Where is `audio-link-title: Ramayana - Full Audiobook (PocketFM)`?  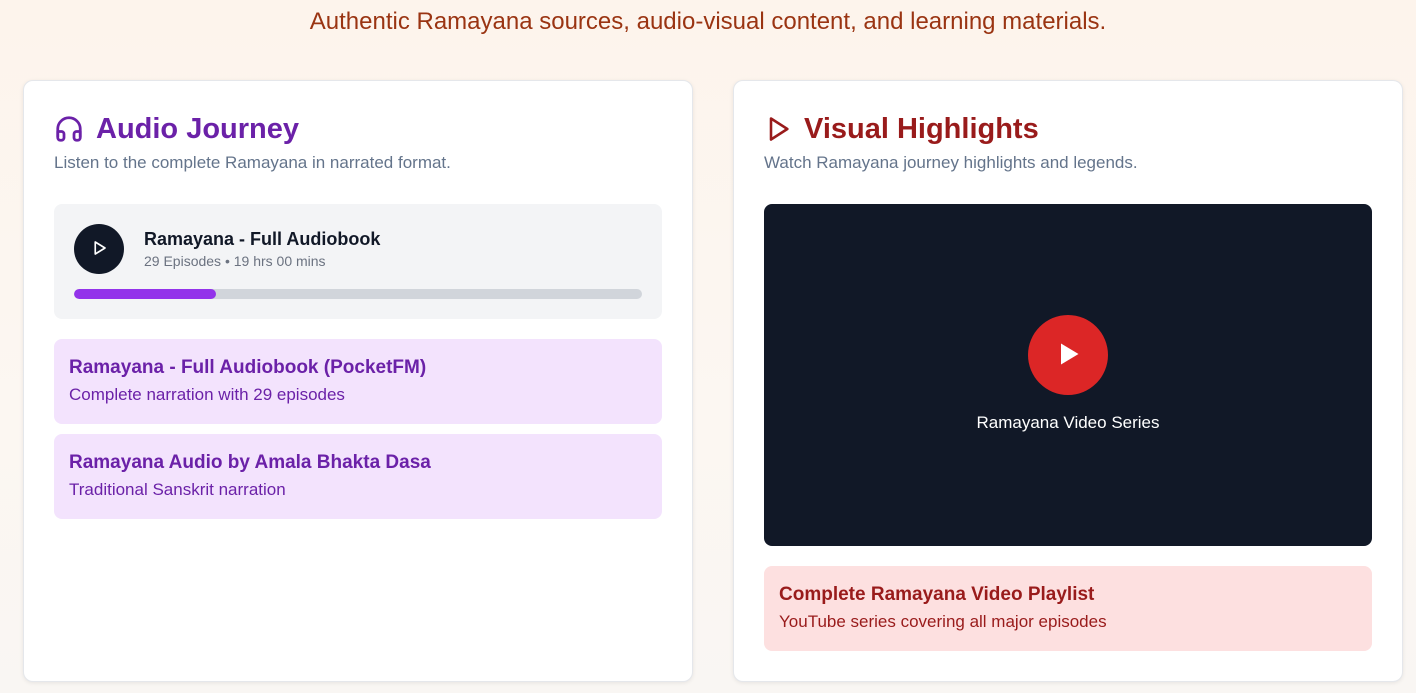
audio-link-title: Ramayana - Full Audiobook (PocketFM) is located at coordinates (248, 367).